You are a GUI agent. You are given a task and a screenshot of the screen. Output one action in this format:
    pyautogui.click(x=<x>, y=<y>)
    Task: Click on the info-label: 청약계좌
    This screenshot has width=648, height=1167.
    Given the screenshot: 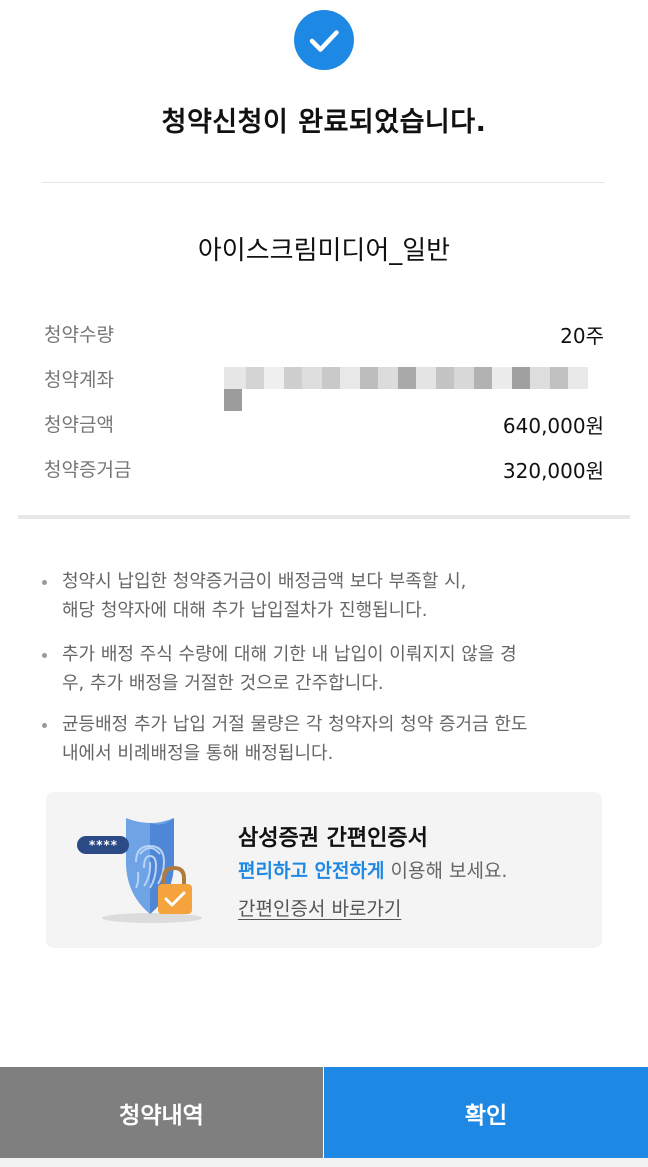 What is the action you would take?
    pyautogui.click(x=79, y=380)
    